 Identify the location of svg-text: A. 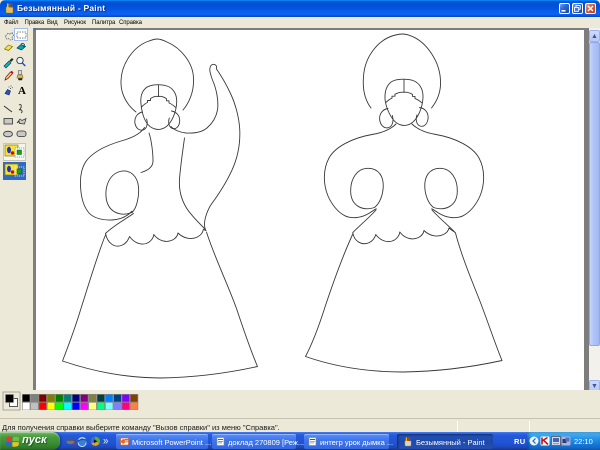
(22, 91).